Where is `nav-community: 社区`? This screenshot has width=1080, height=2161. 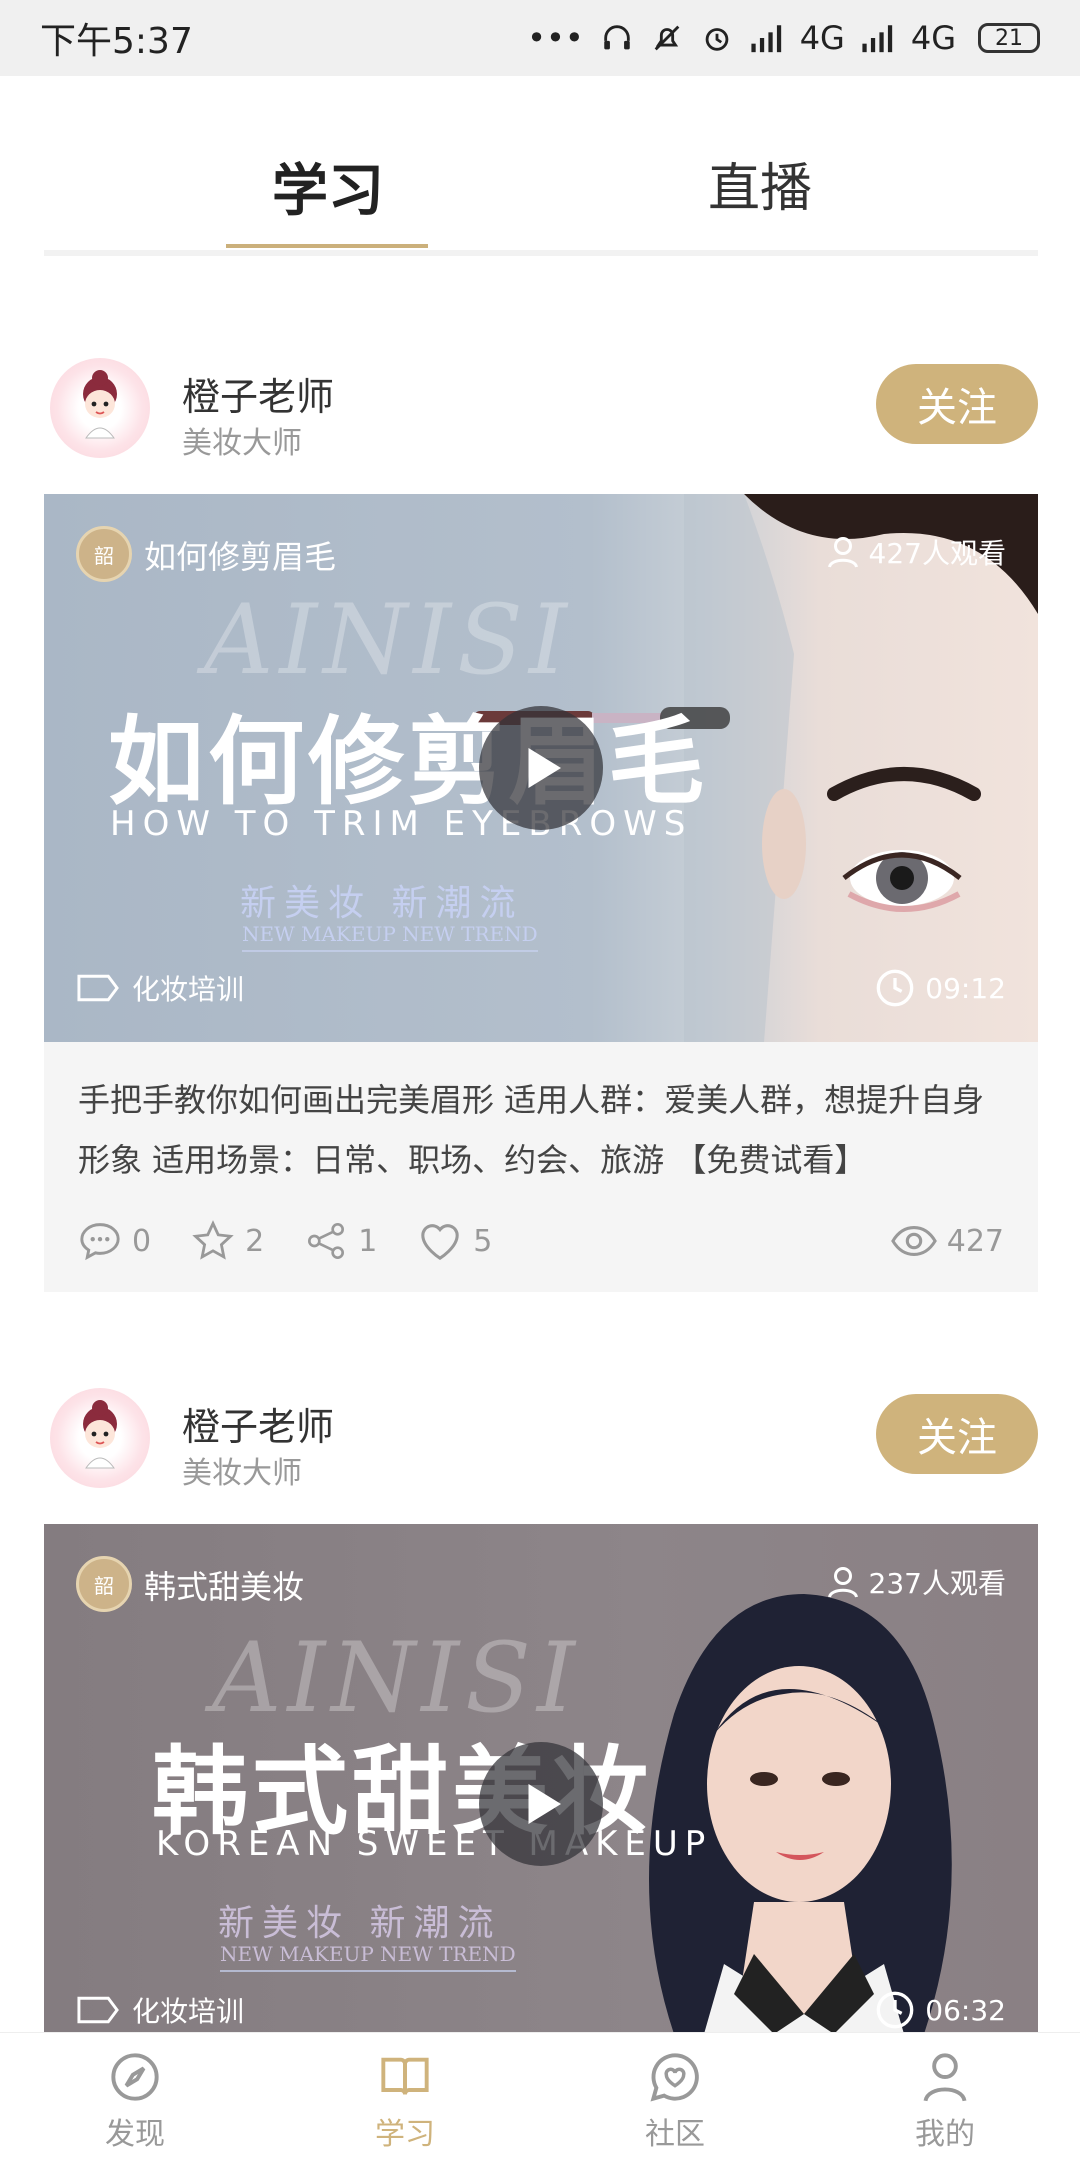
nav-community: 社区 is located at coordinates (675, 2097).